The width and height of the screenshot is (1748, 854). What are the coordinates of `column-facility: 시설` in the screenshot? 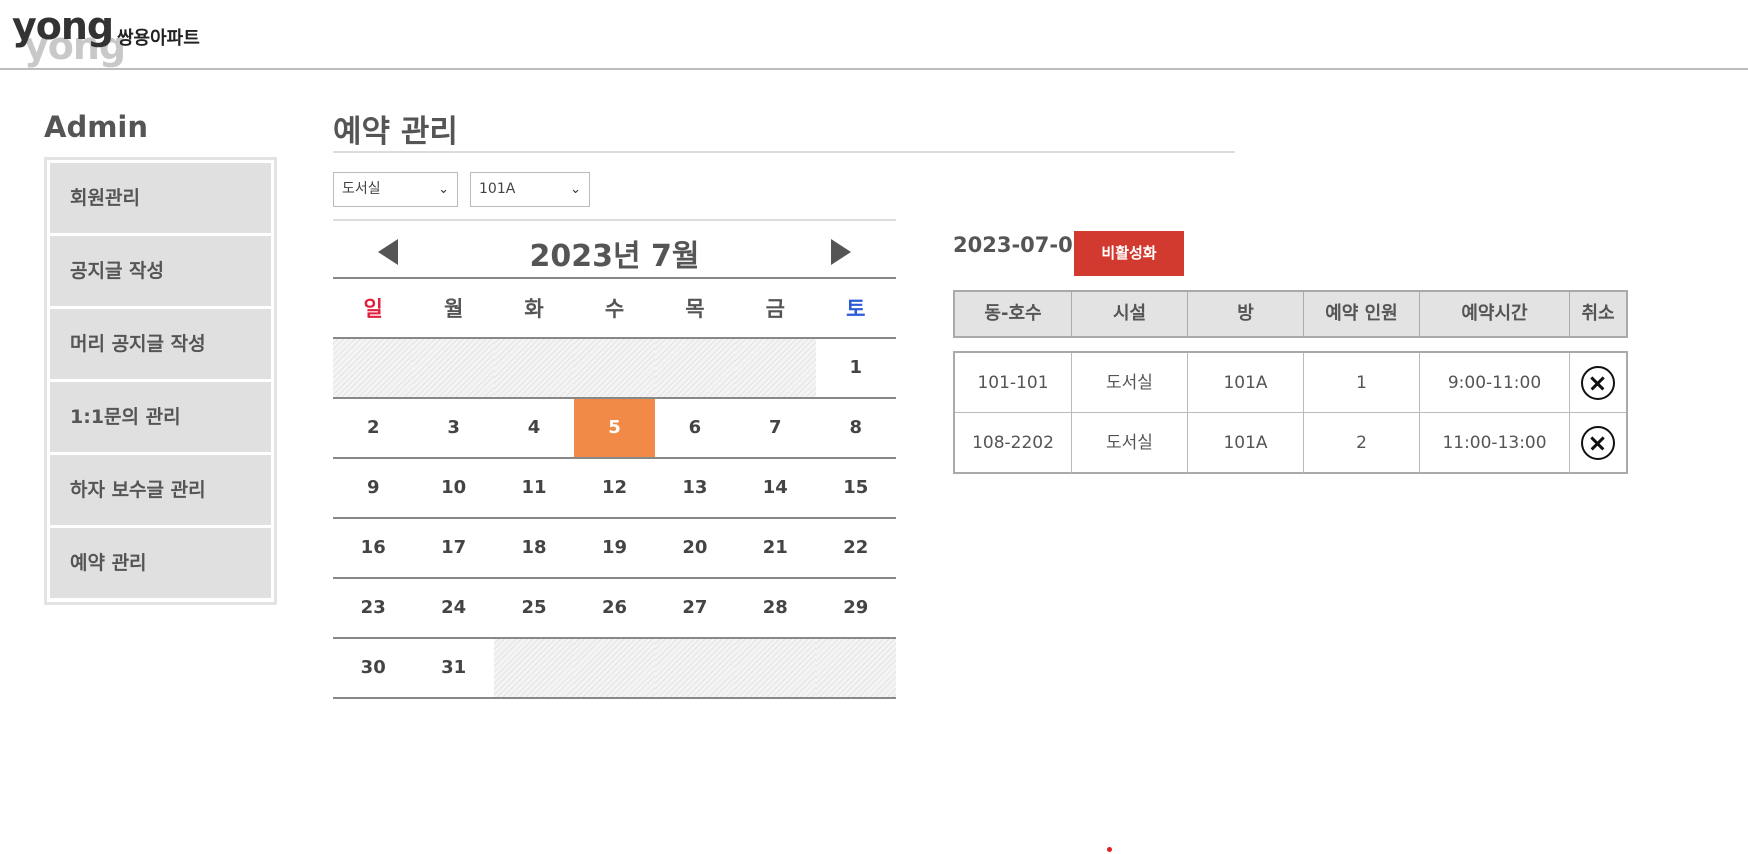 It's located at (1130, 314).